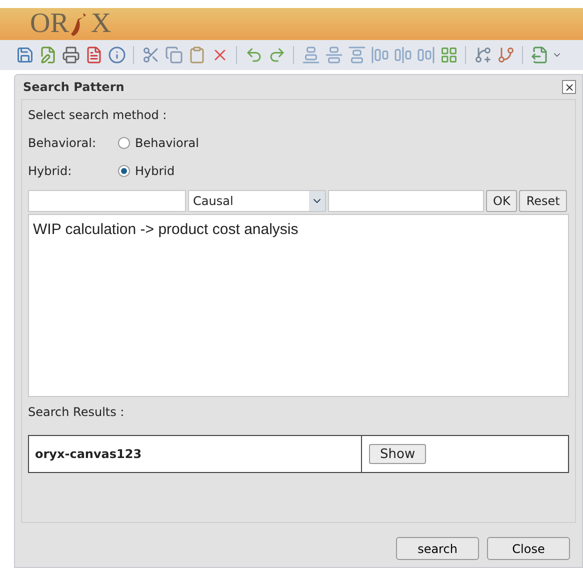  What do you see at coordinates (333, 55) in the screenshot?
I see `align-middle-icon` at bounding box center [333, 55].